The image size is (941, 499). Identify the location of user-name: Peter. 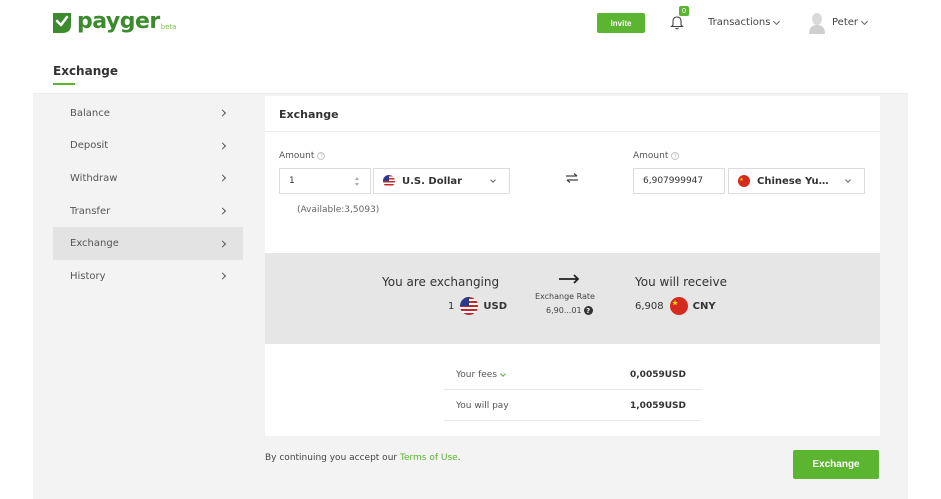
(845, 22).